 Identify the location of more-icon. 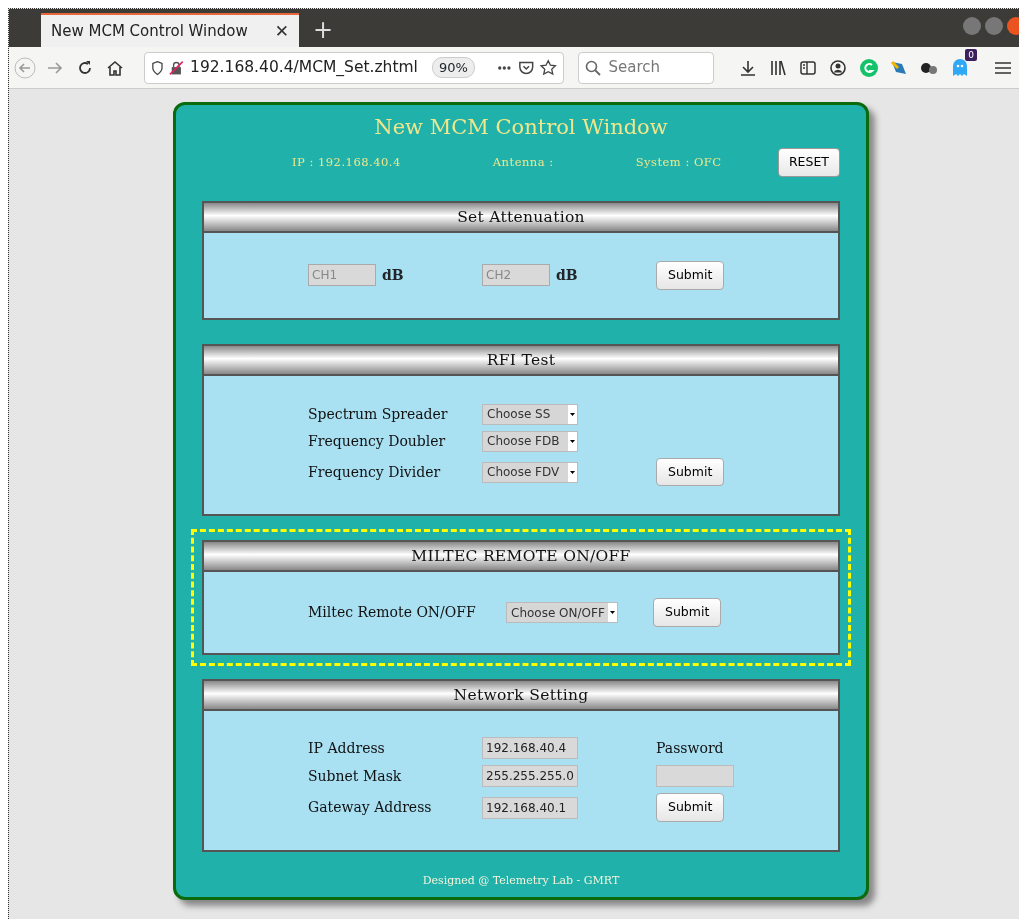
(504, 67).